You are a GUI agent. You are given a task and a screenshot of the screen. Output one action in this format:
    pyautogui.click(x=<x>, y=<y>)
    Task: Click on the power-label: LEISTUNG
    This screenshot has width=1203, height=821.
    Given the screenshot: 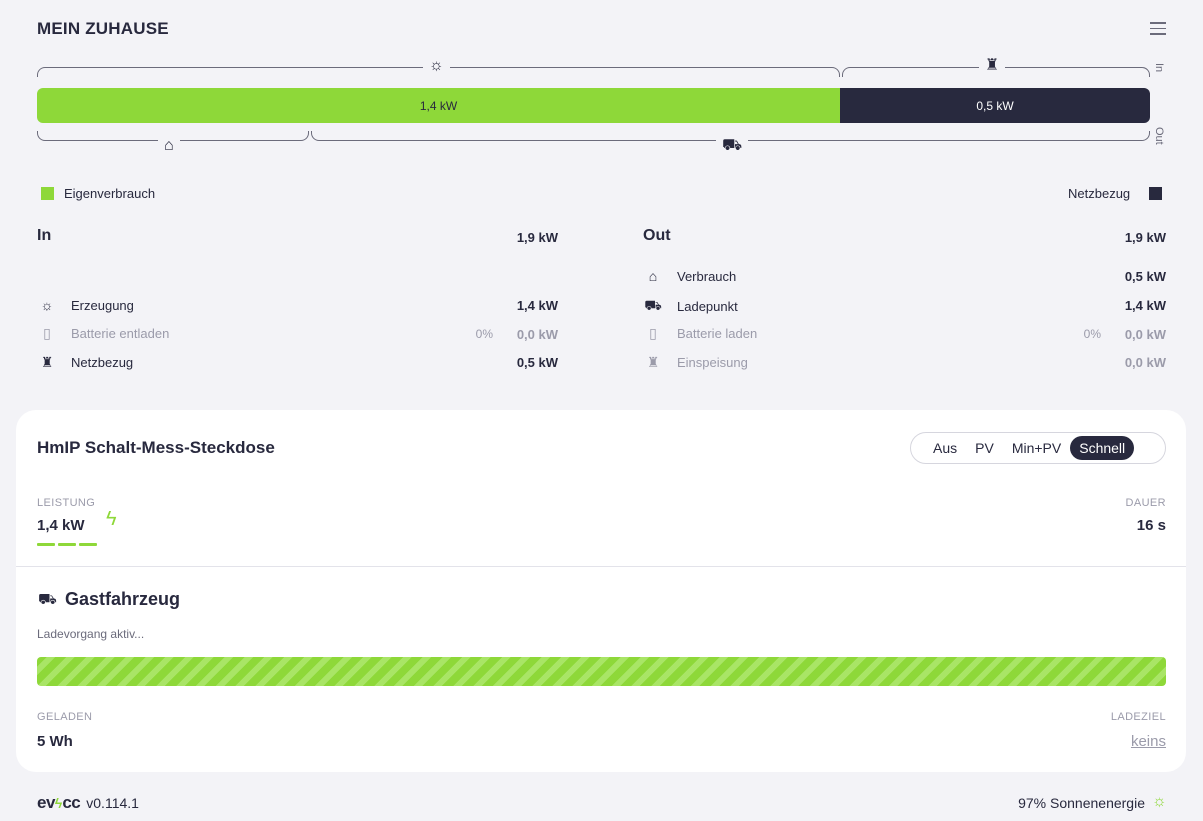 What is the action you would take?
    pyautogui.click(x=66, y=503)
    